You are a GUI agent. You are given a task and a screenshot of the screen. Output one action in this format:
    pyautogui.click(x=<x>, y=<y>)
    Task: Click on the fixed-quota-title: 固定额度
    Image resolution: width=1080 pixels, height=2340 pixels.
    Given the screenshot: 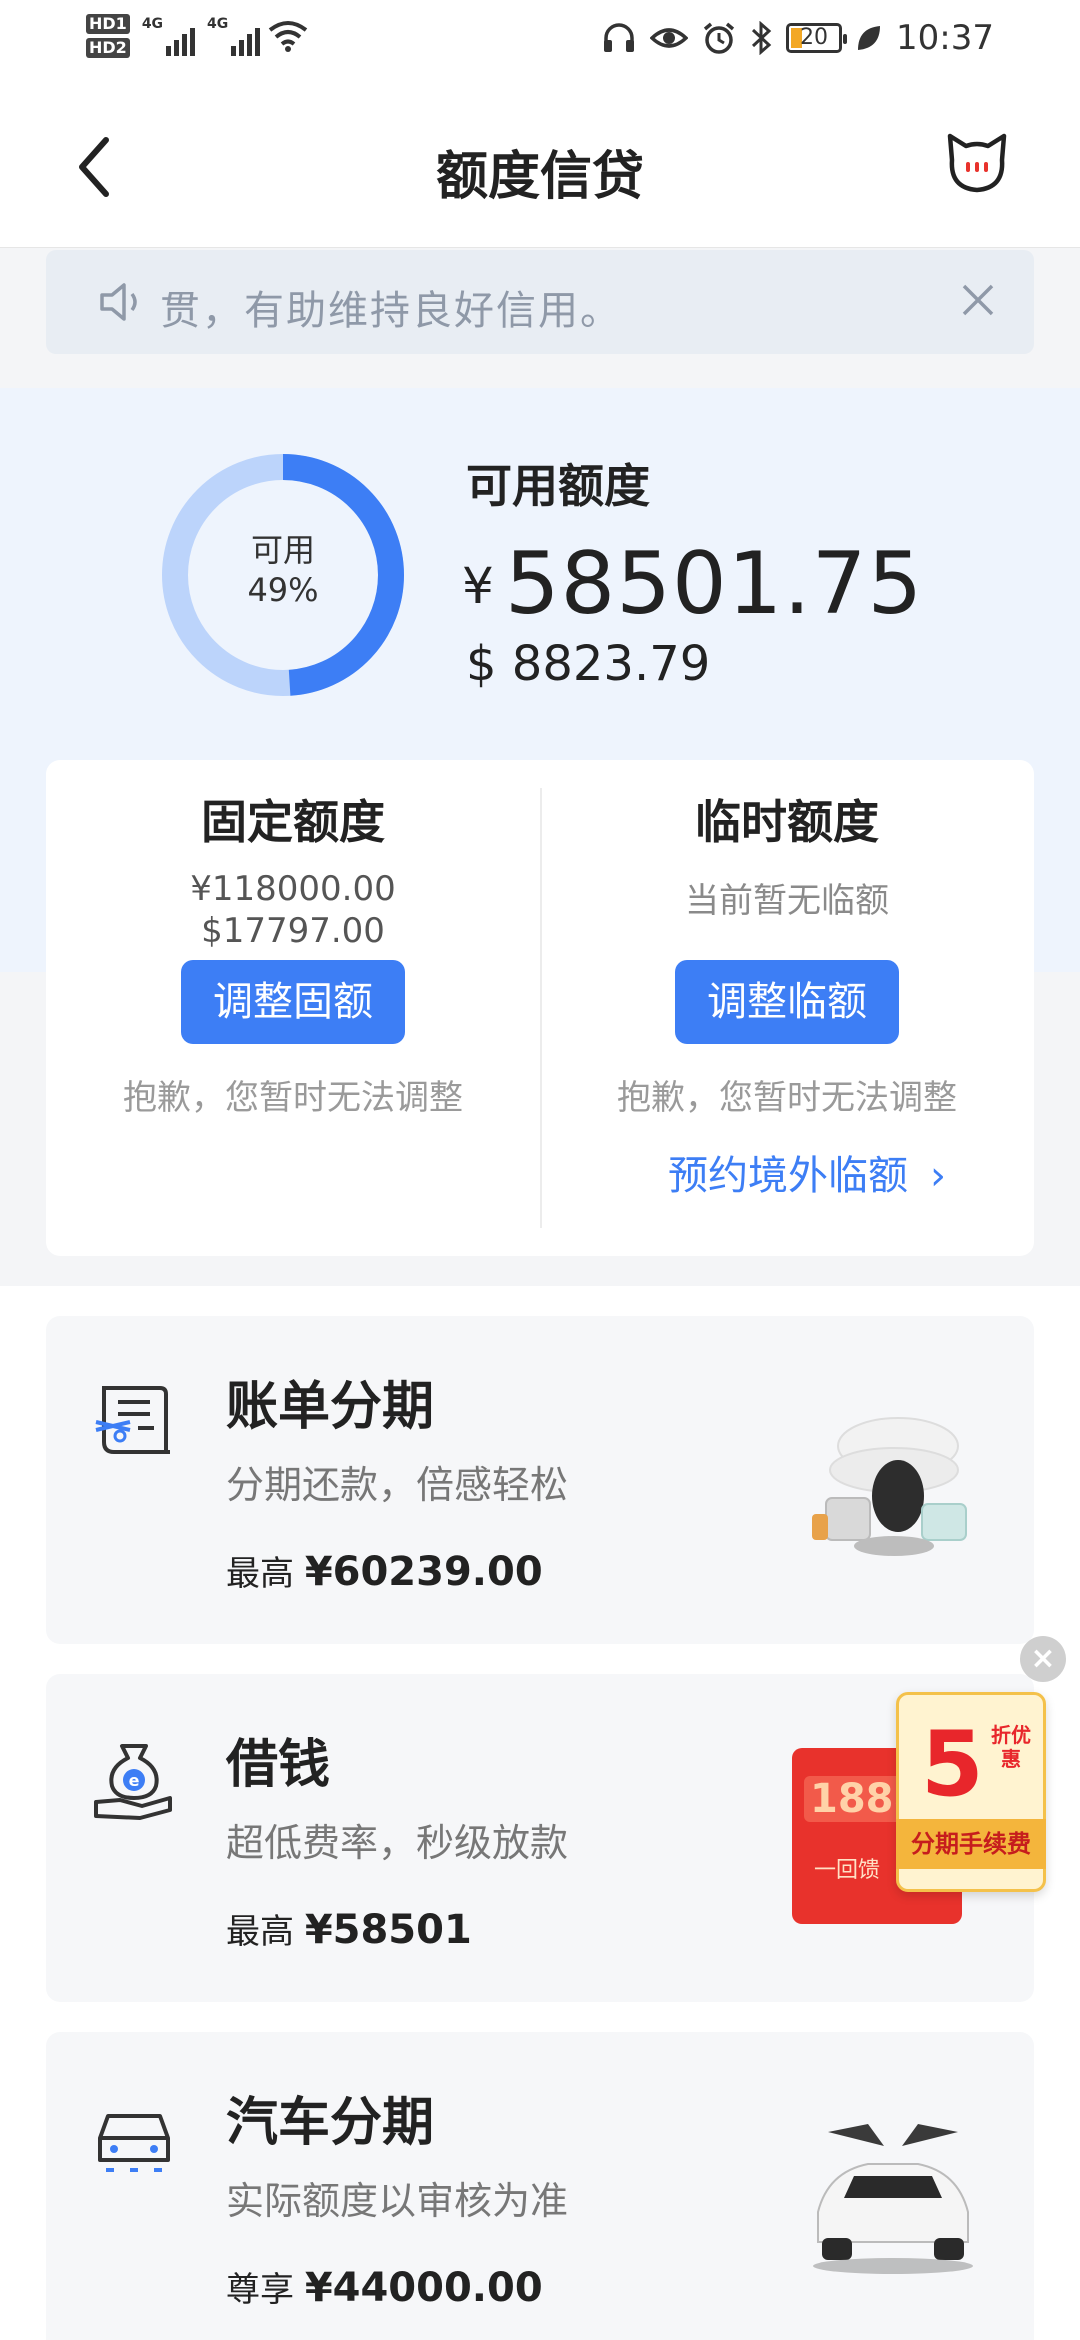 What is the action you would take?
    pyautogui.click(x=293, y=822)
    